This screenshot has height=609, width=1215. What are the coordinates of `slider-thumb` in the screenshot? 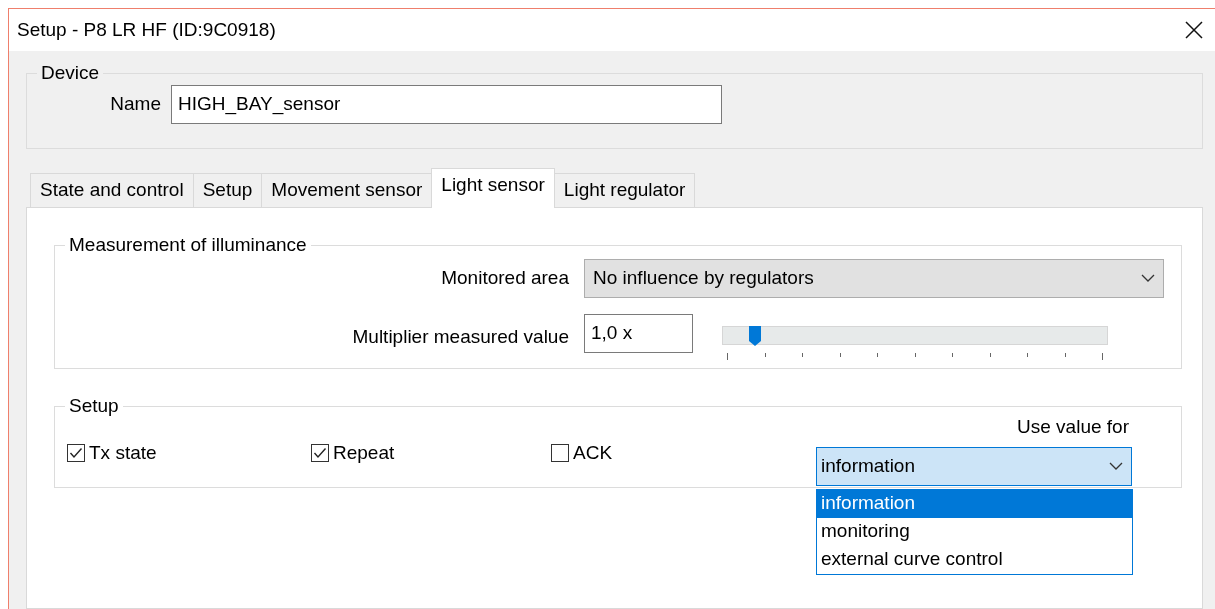 It's located at (755, 335).